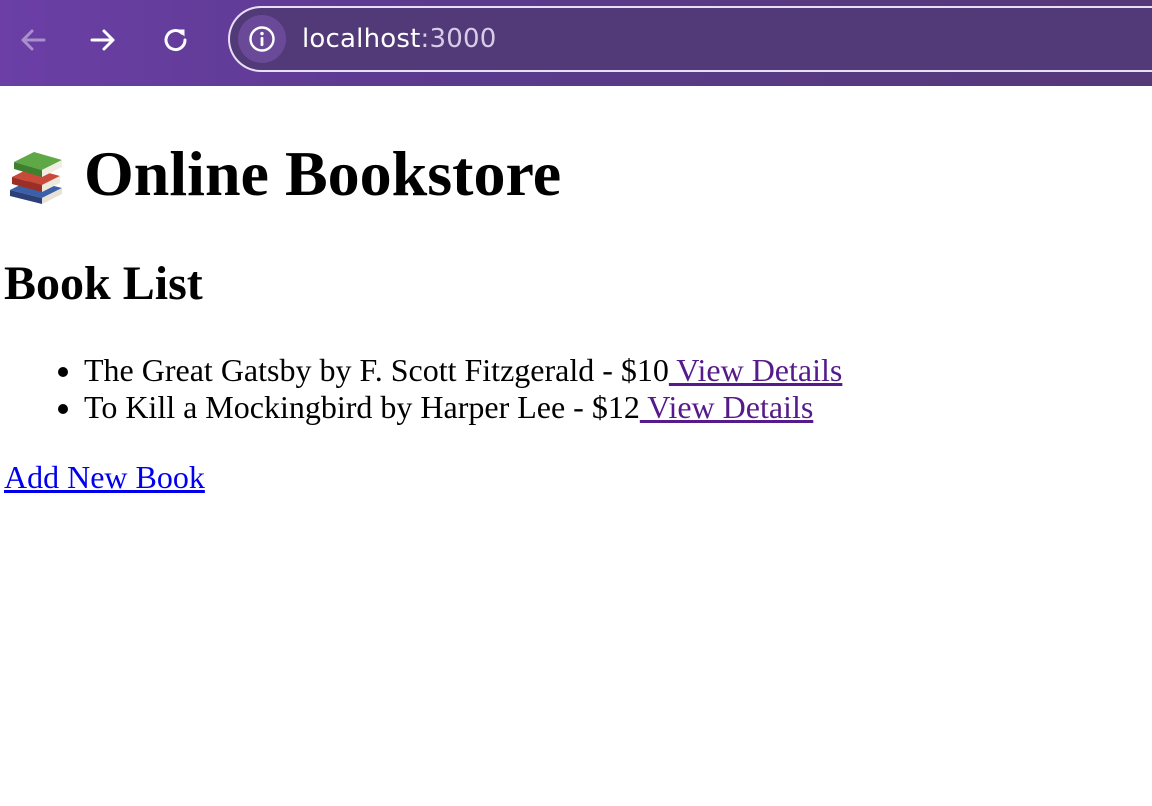  I want to click on url-host: localhost, so click(361, 39).